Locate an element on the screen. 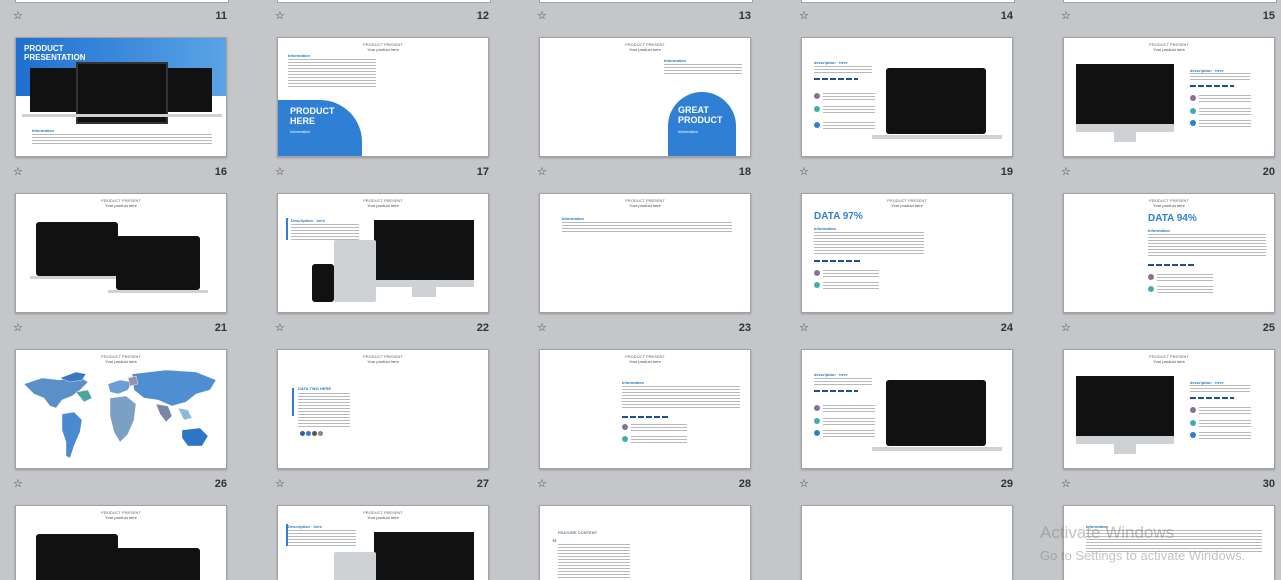  info-heading: Information is located at coordinates (43, 130).